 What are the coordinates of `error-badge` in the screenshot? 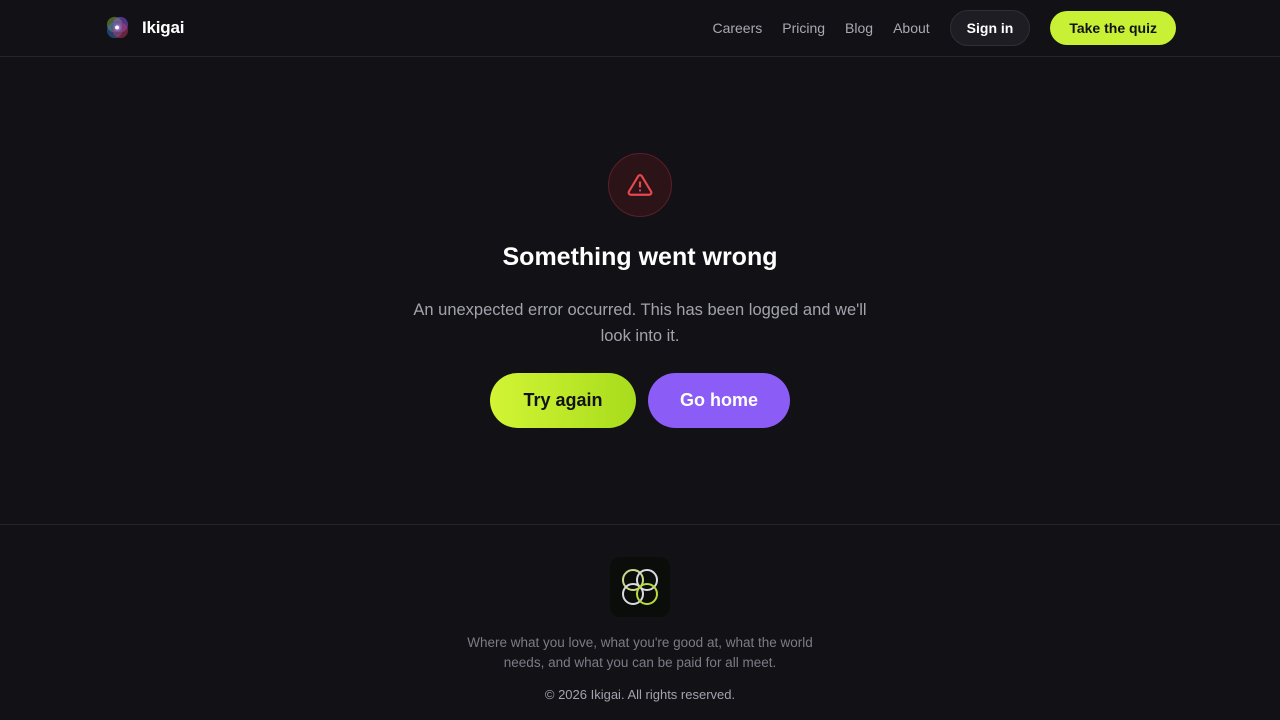 It's located at (640, 185).